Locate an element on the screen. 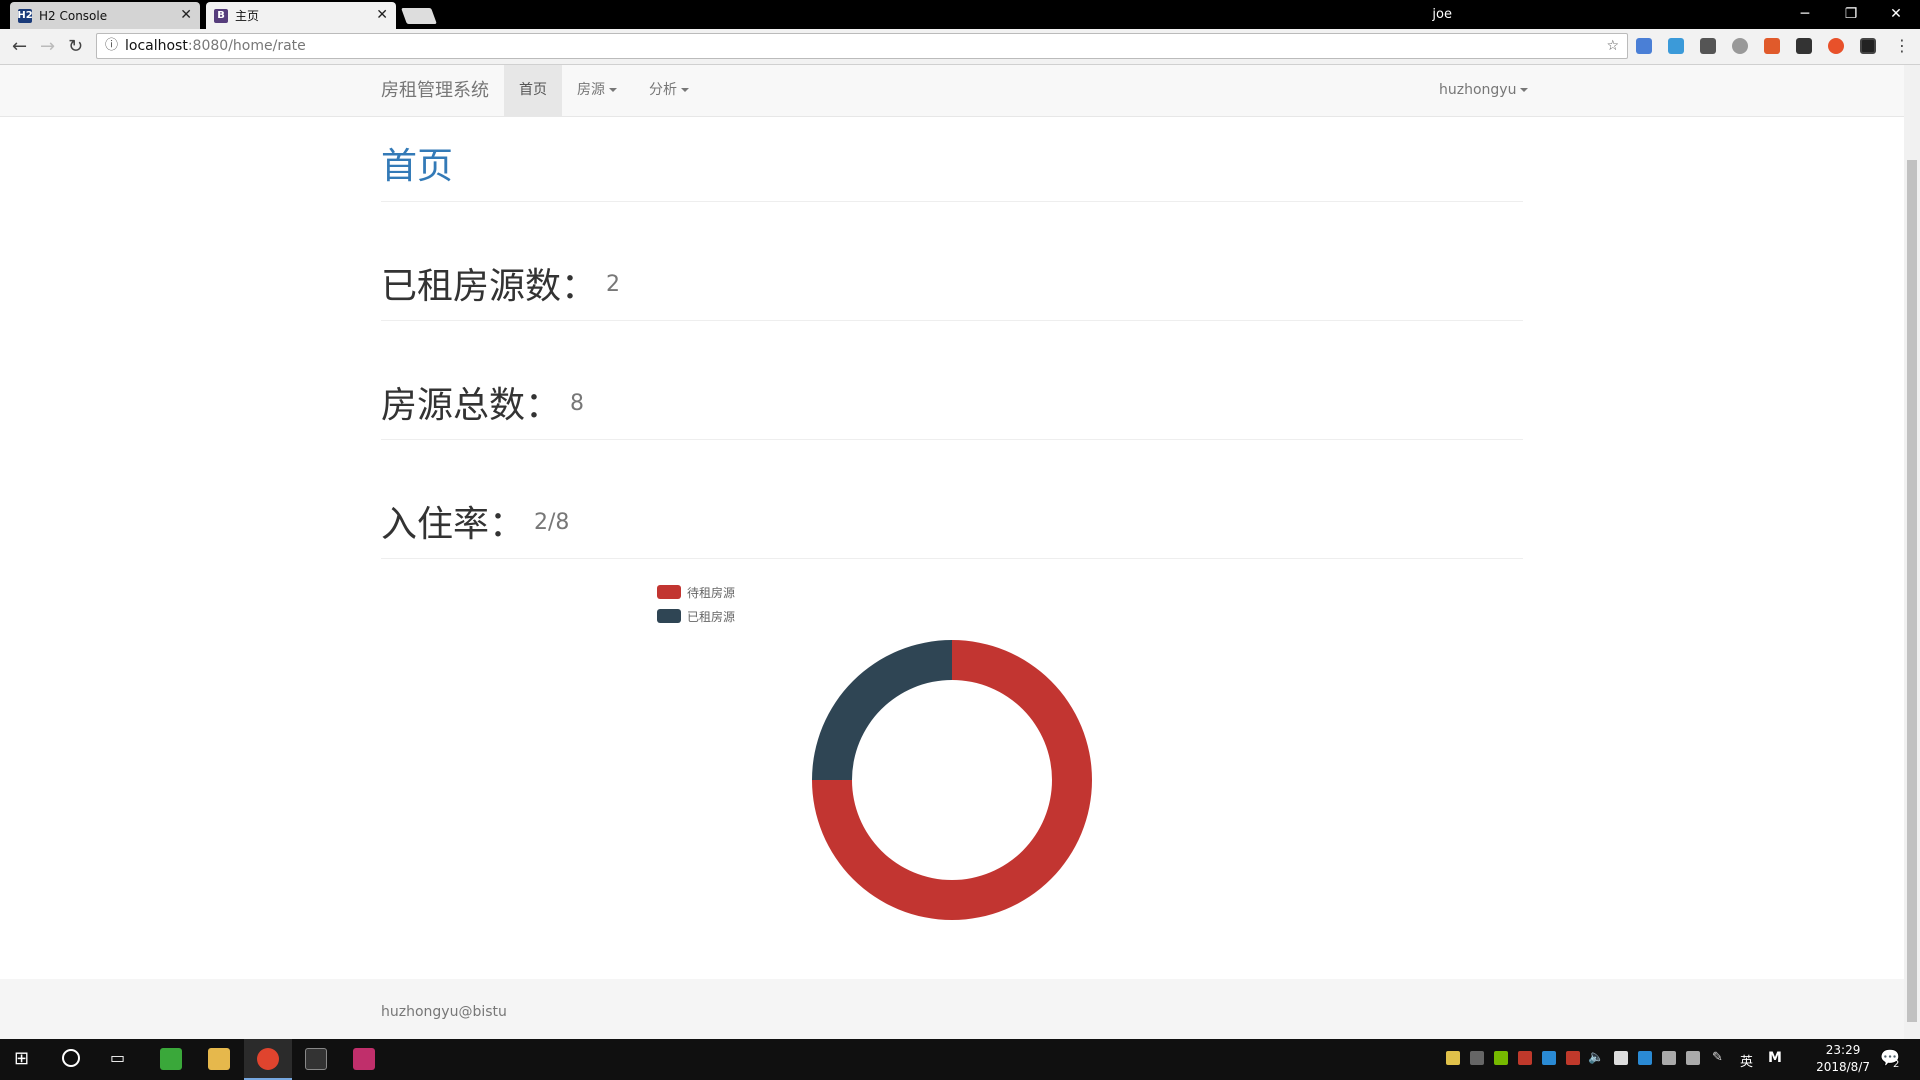 The width and height of the screenshot is (1920, 1080). wechat-app-icon is located at coordinates (171, 1059).